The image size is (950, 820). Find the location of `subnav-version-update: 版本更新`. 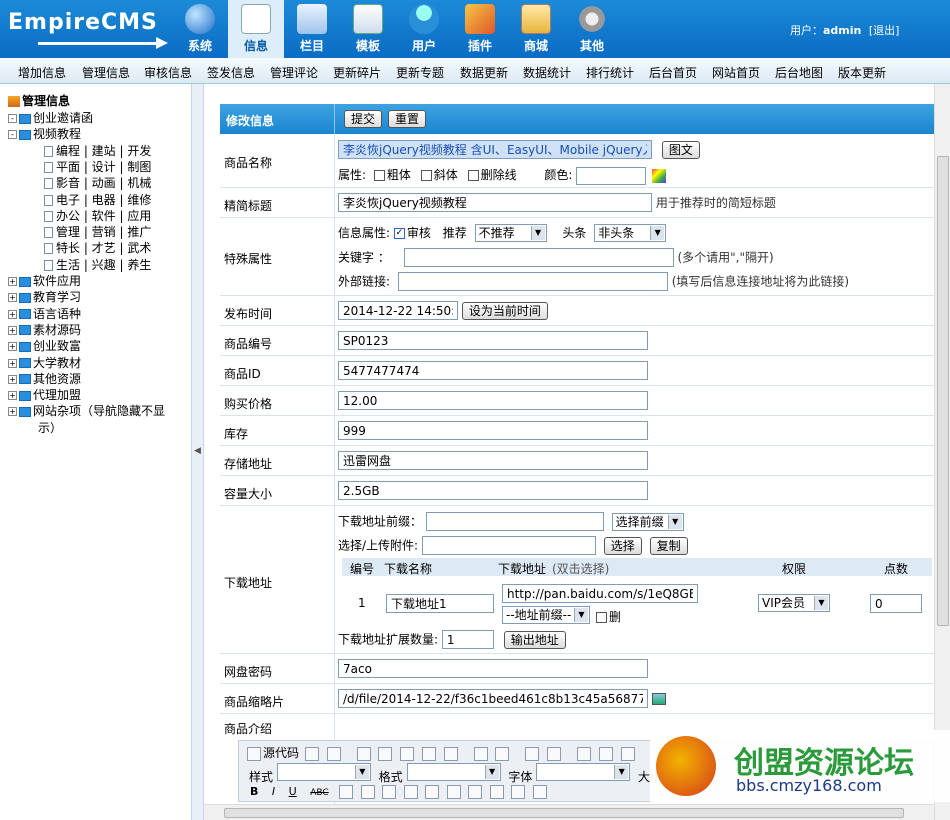

subnav-version-update: 版本更新 is located at coordinates (862, 72).